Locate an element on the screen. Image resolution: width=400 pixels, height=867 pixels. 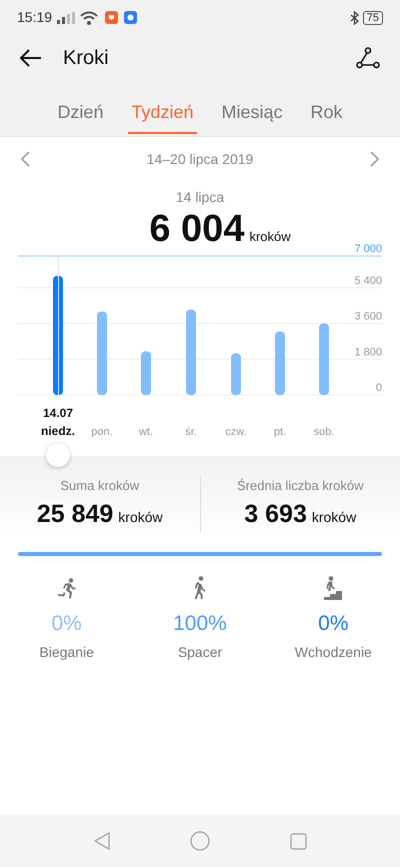
recents-square-icon is located at coordinates (298, 841).